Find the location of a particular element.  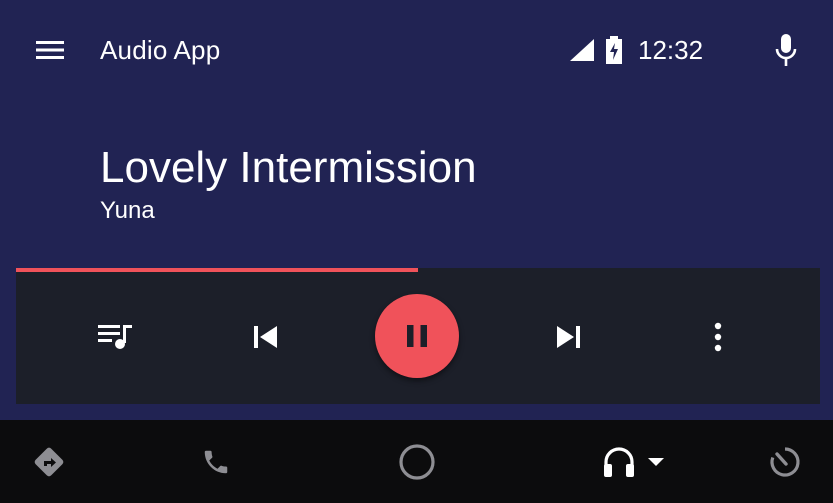

queue-music-icon is located at coordinates (115, 337).